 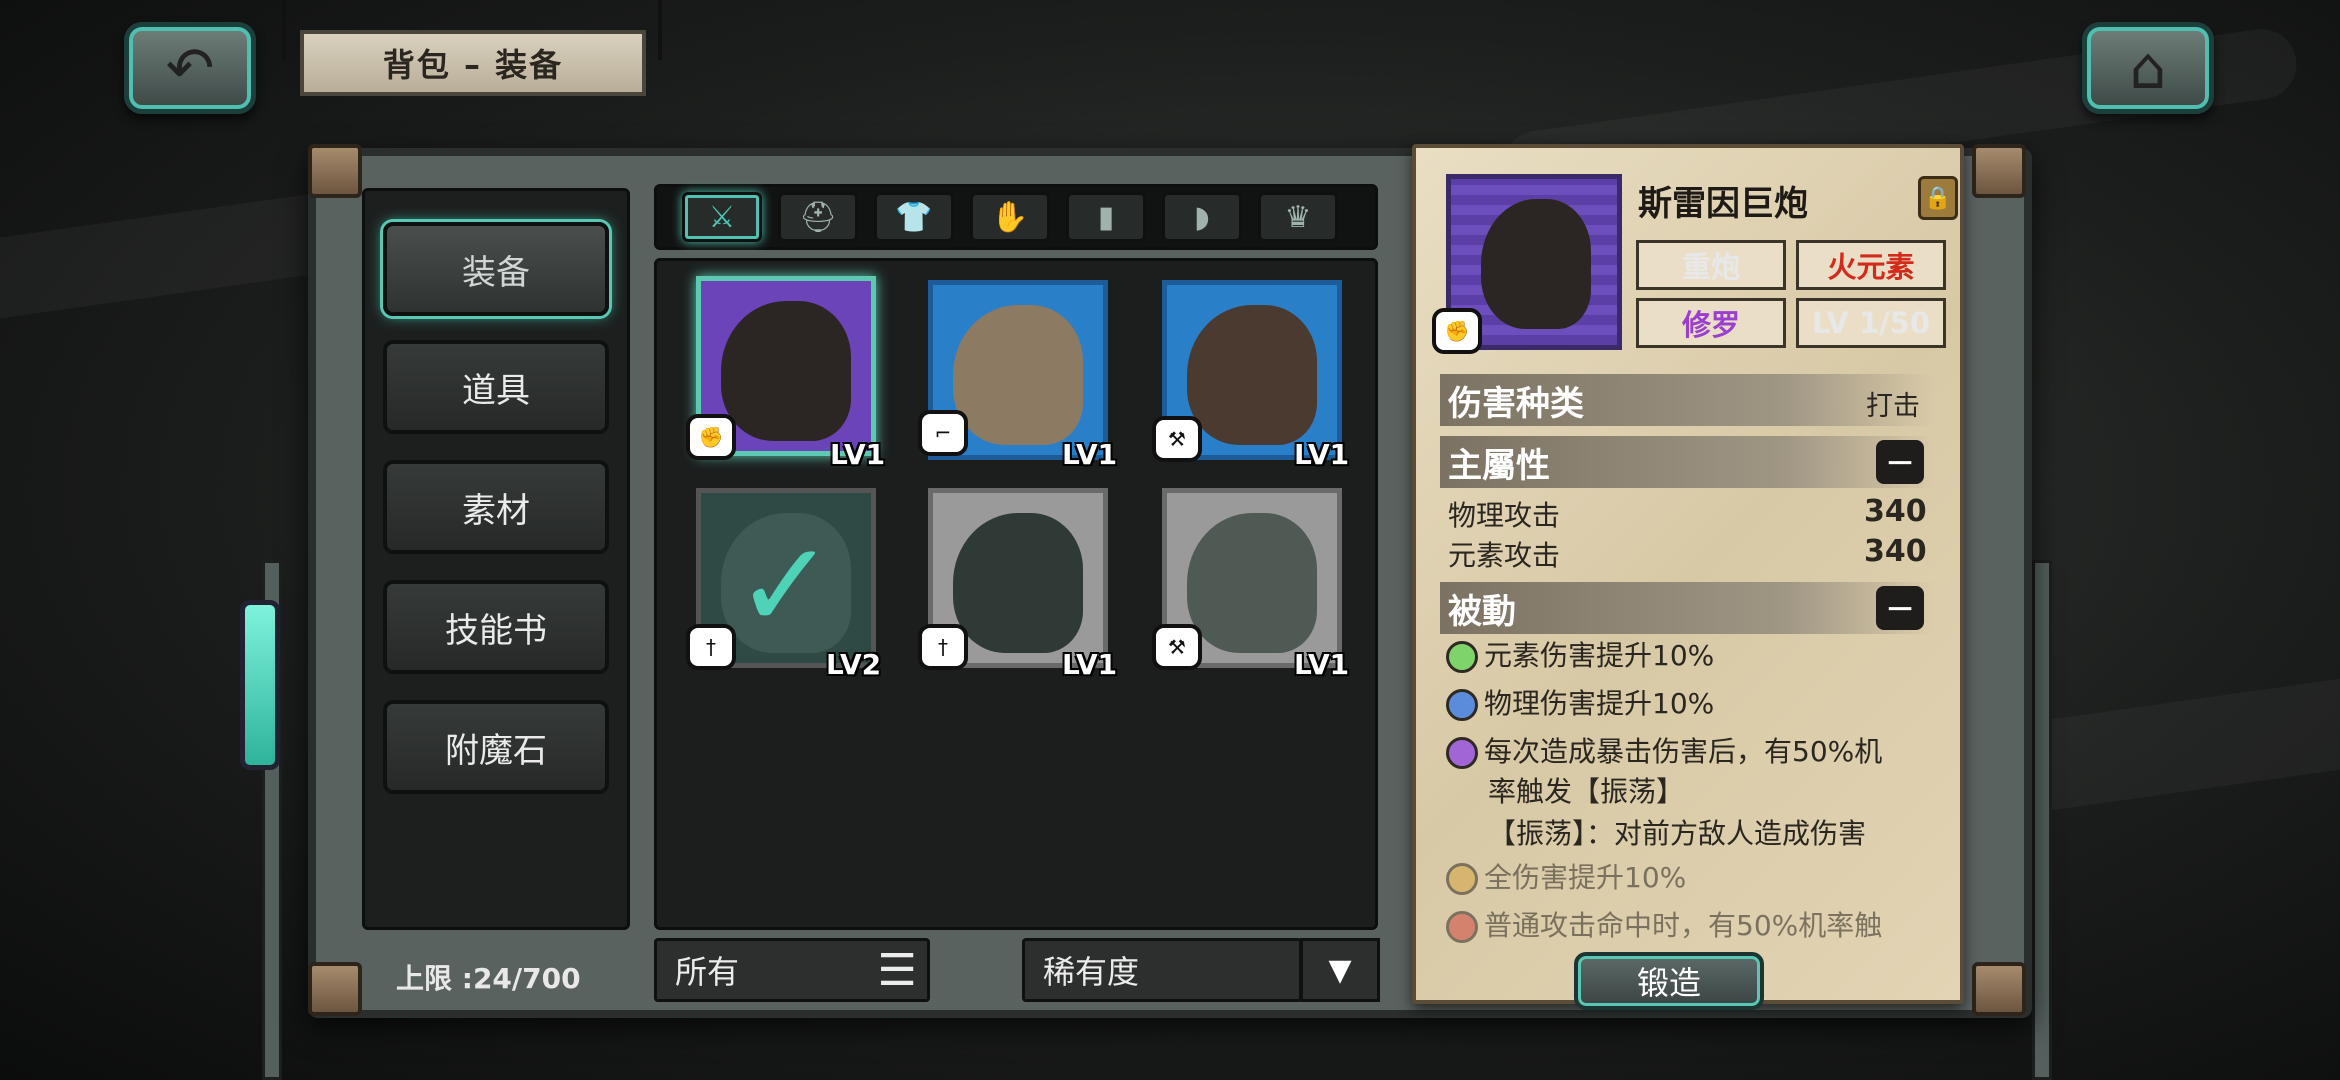 I want to click on back-button: ↶, so click(x=190, y=68).